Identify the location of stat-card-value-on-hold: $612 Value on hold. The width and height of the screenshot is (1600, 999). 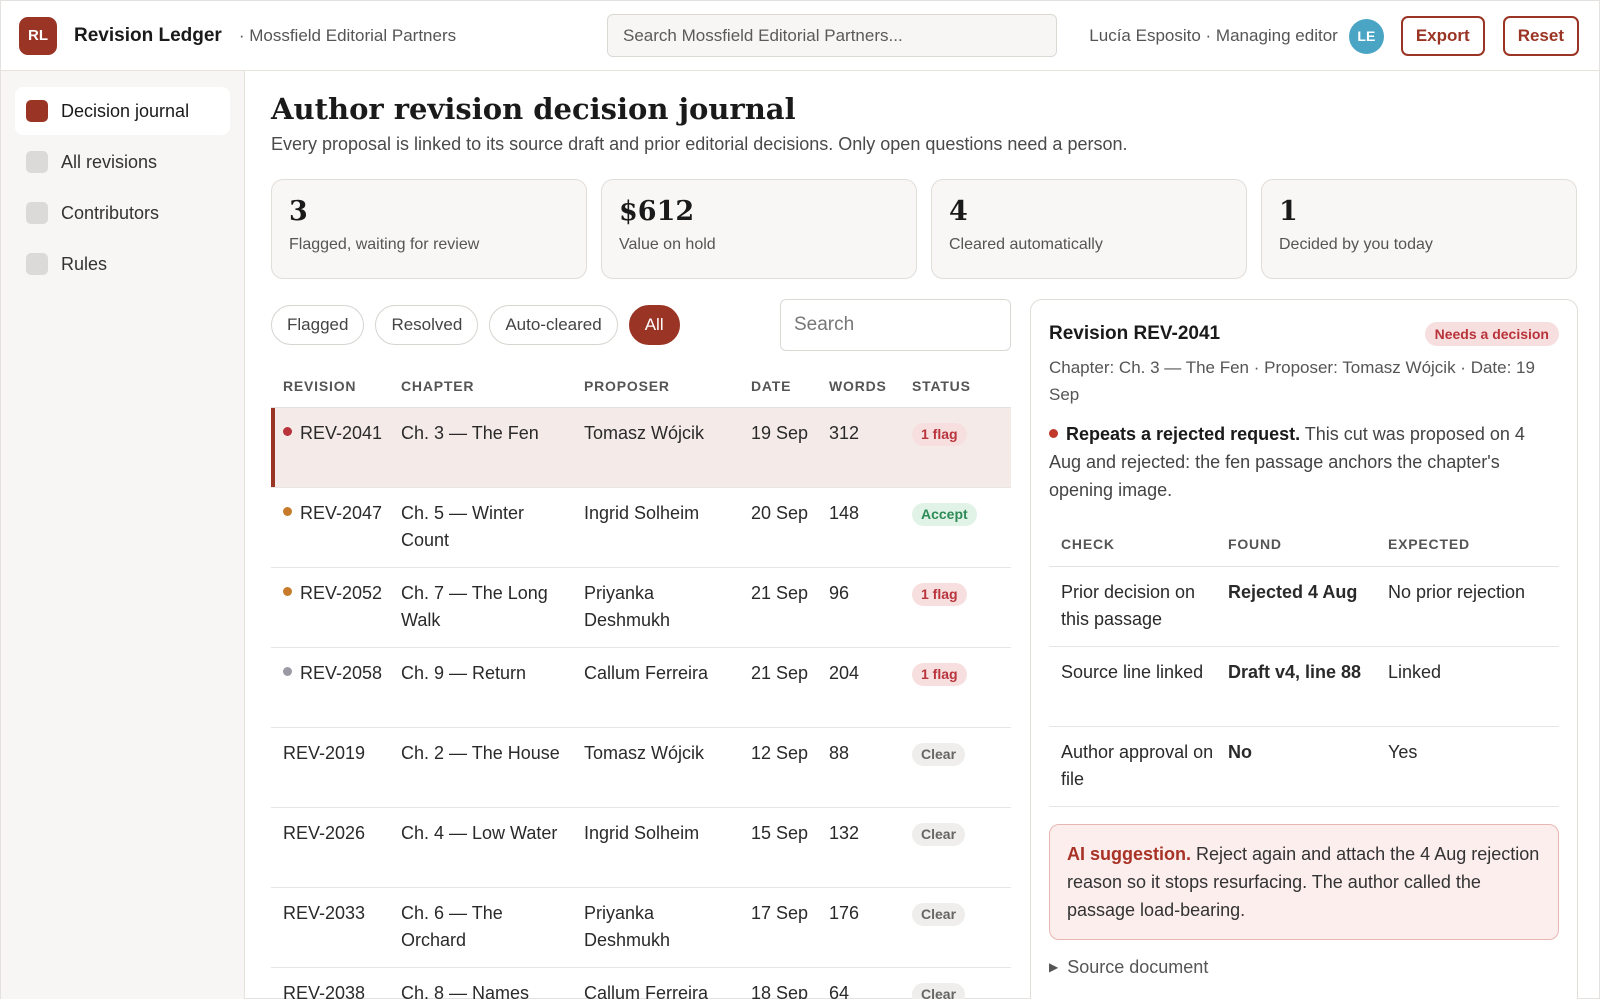
(759, 229).